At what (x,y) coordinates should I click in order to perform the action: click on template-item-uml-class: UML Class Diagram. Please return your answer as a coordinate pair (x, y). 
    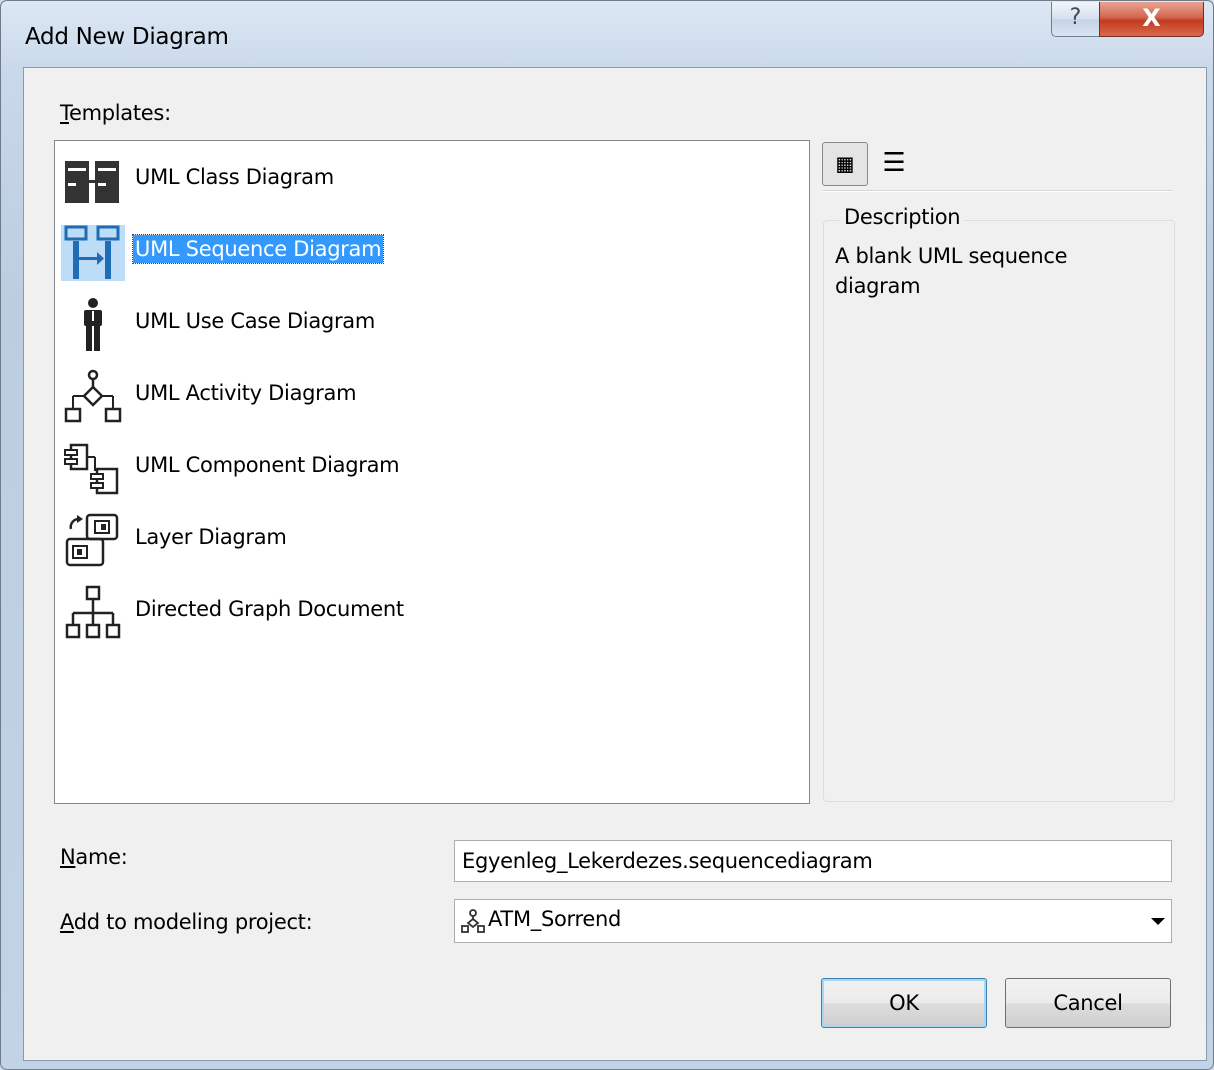
    Looking at the image, I should click on (411, 181).